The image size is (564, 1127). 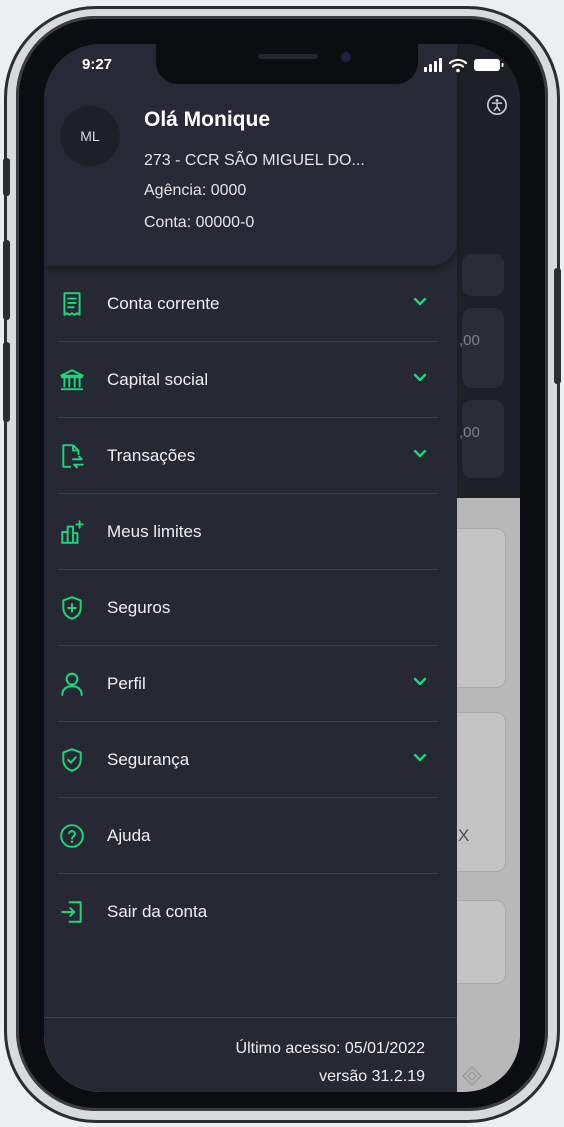 I want to click on app-version: versão 31.2.19, so click(x=372, y=1076).